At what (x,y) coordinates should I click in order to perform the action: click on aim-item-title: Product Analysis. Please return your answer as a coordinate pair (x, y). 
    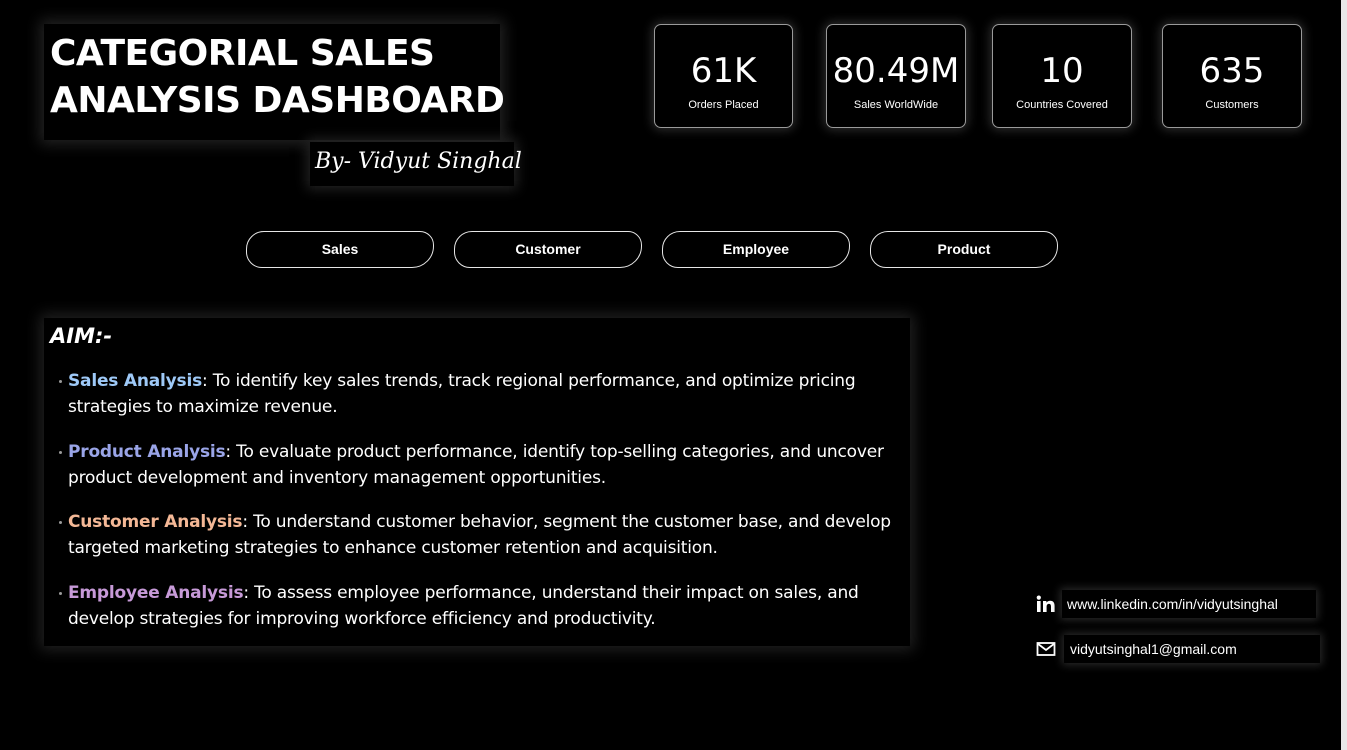
    Looking at the image, I should click on (147, 452).